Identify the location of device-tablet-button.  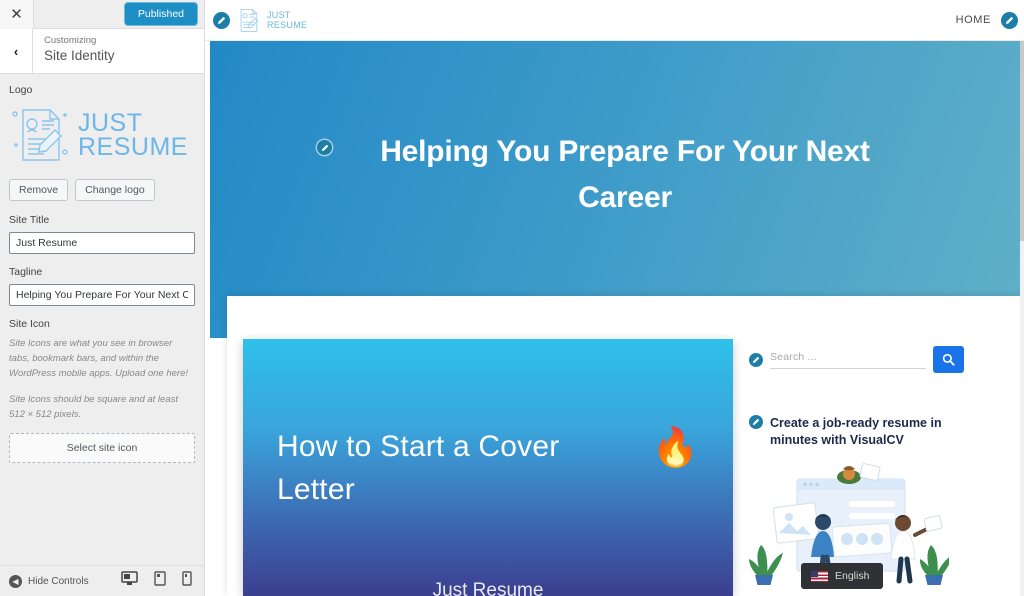
(160, 581).